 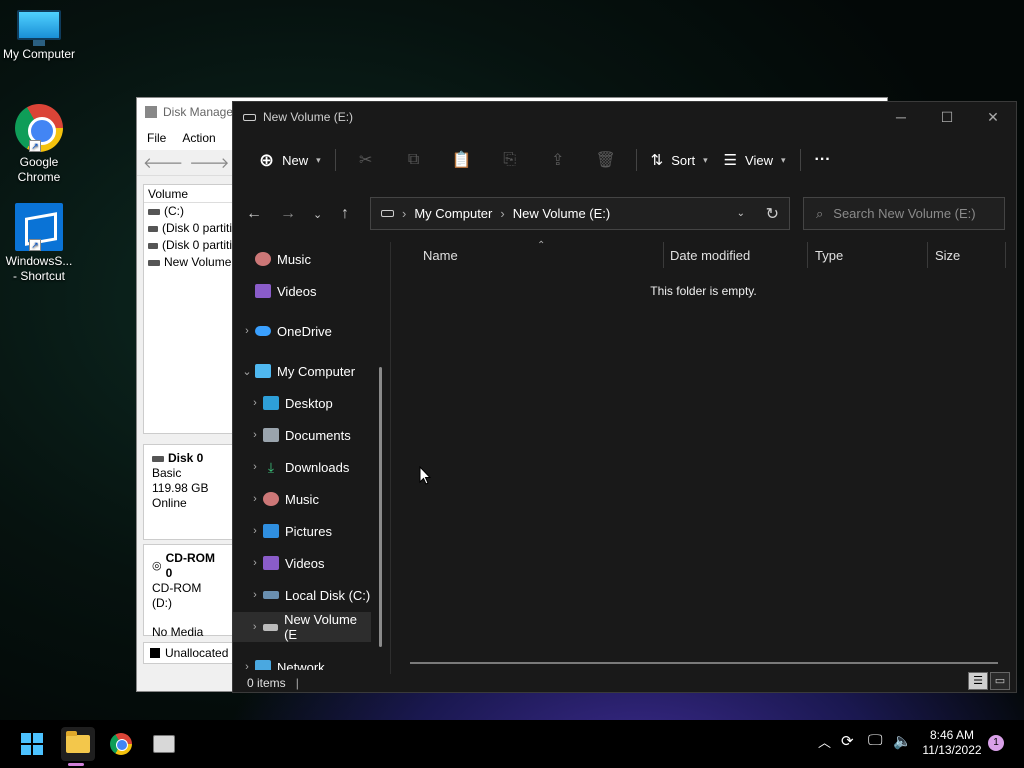 I want to click on nav-item-pictures: › Pictures, so click(x=307, y=531).